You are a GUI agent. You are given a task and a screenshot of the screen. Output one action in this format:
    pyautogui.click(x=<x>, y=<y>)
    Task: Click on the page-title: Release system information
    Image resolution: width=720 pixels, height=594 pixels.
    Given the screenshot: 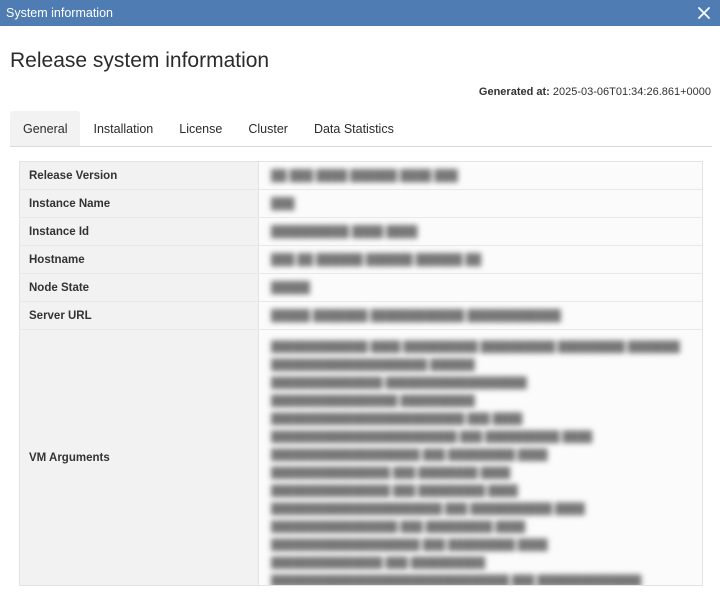 What is the action you would take?
    pyautogui.click(x=140, y=60)
    